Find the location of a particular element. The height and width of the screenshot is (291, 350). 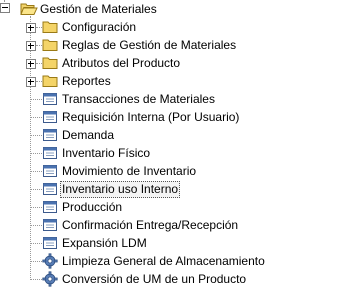

tree-node-demanda: Demanda is located at coordinates (79, 135).